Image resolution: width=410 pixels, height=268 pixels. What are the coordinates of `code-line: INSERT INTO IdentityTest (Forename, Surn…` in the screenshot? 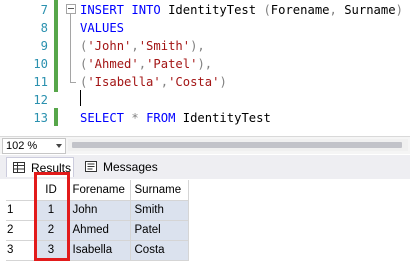 It's located at (241, 10).